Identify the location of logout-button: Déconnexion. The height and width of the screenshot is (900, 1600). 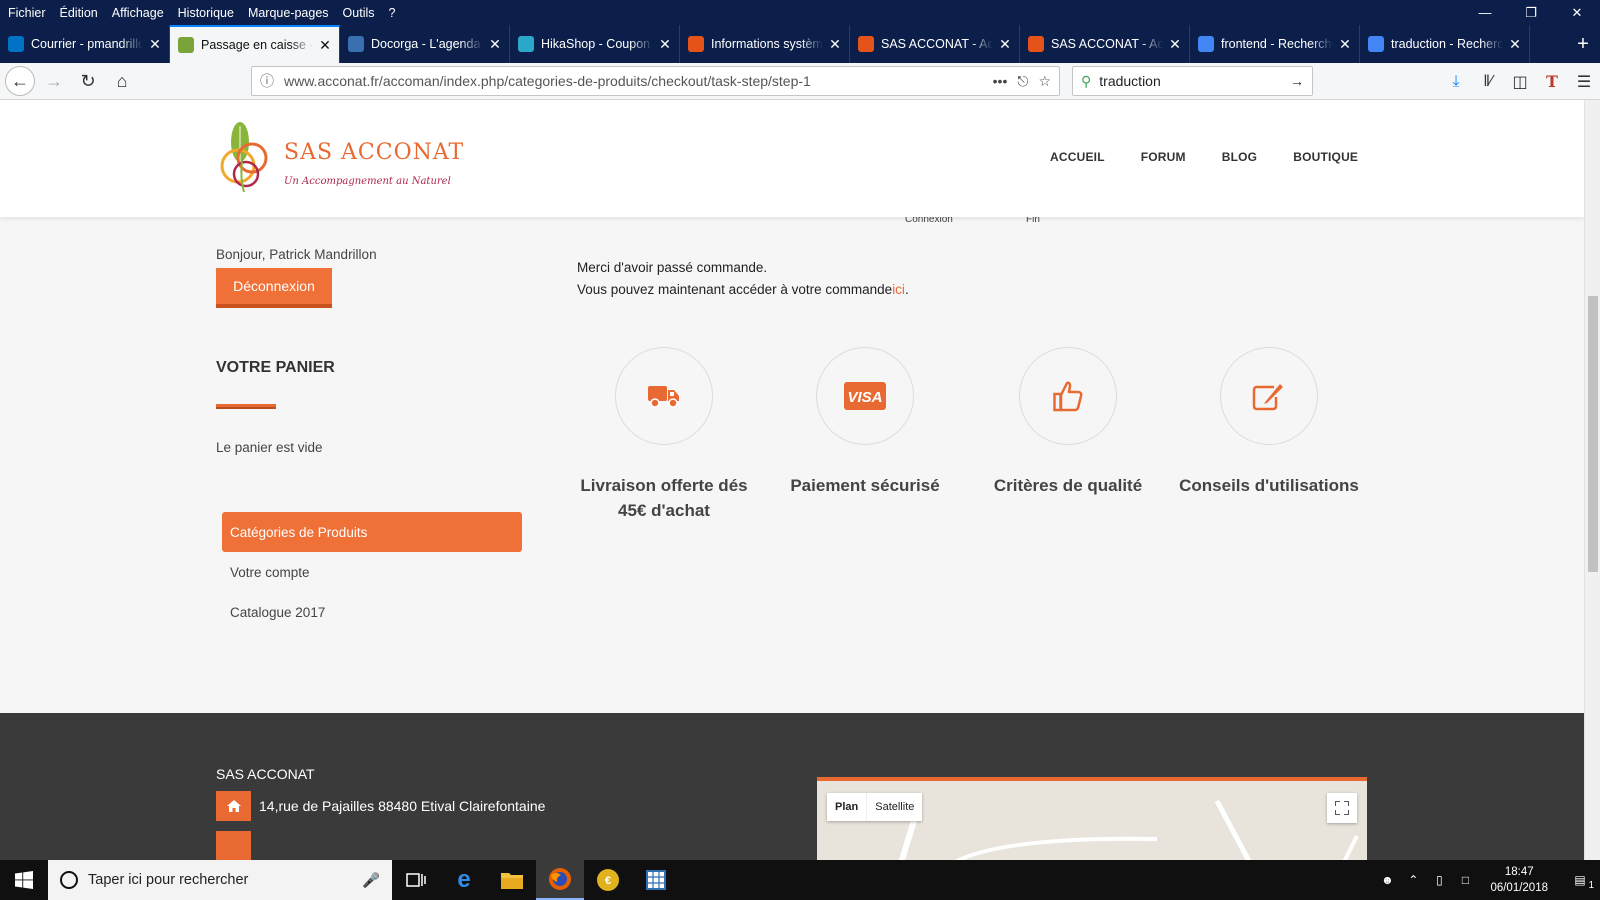
(274, 288).